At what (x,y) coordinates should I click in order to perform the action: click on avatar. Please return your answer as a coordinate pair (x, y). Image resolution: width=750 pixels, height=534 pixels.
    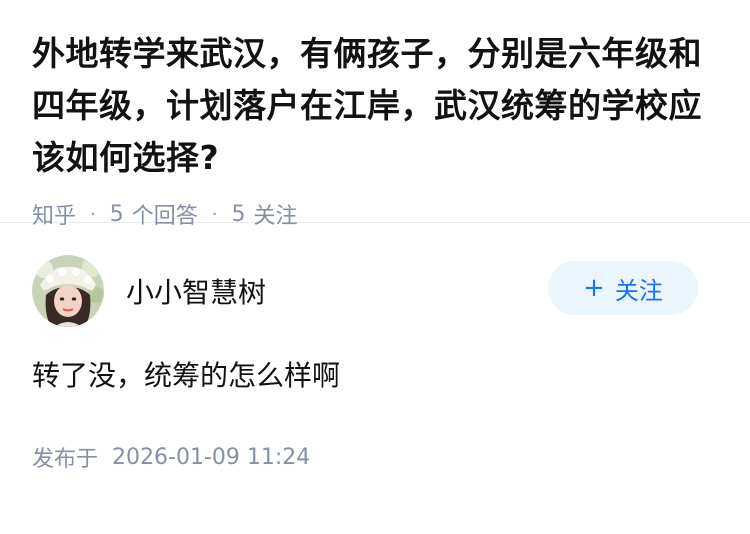
    Looking at the image, I should click on (68, 291).